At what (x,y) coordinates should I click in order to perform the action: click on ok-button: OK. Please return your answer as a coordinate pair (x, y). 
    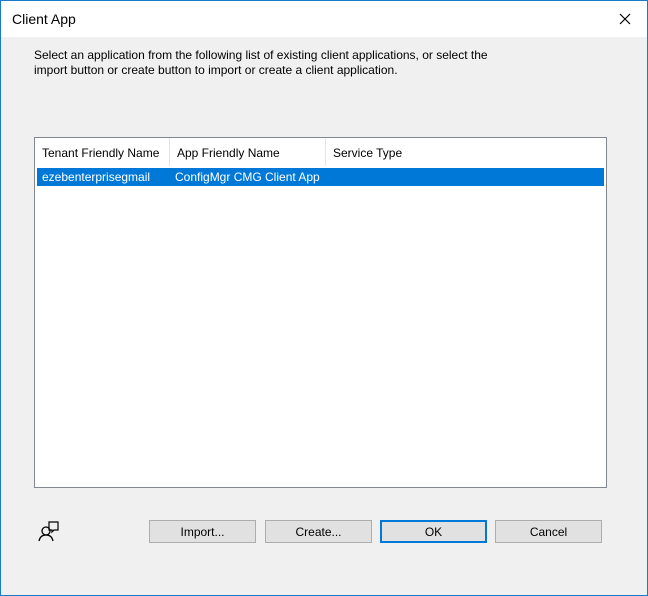
    Looking at the image, I should click on (433, 531).